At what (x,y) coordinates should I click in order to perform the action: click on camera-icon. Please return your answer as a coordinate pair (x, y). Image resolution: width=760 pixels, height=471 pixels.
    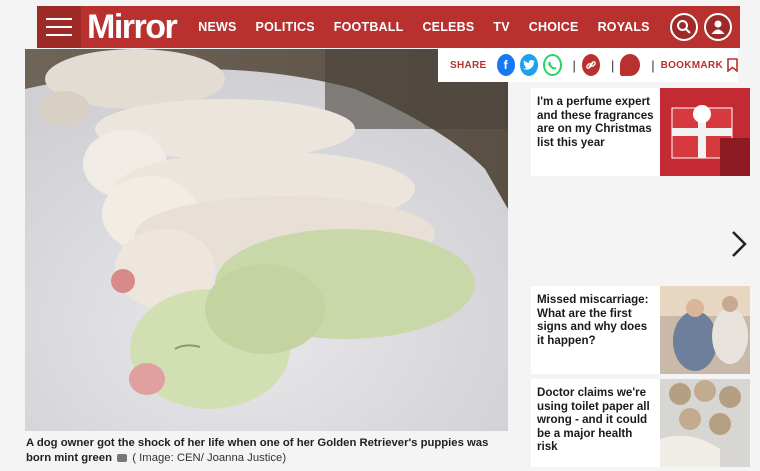
    Looking at the image, I should click on (122, 458).